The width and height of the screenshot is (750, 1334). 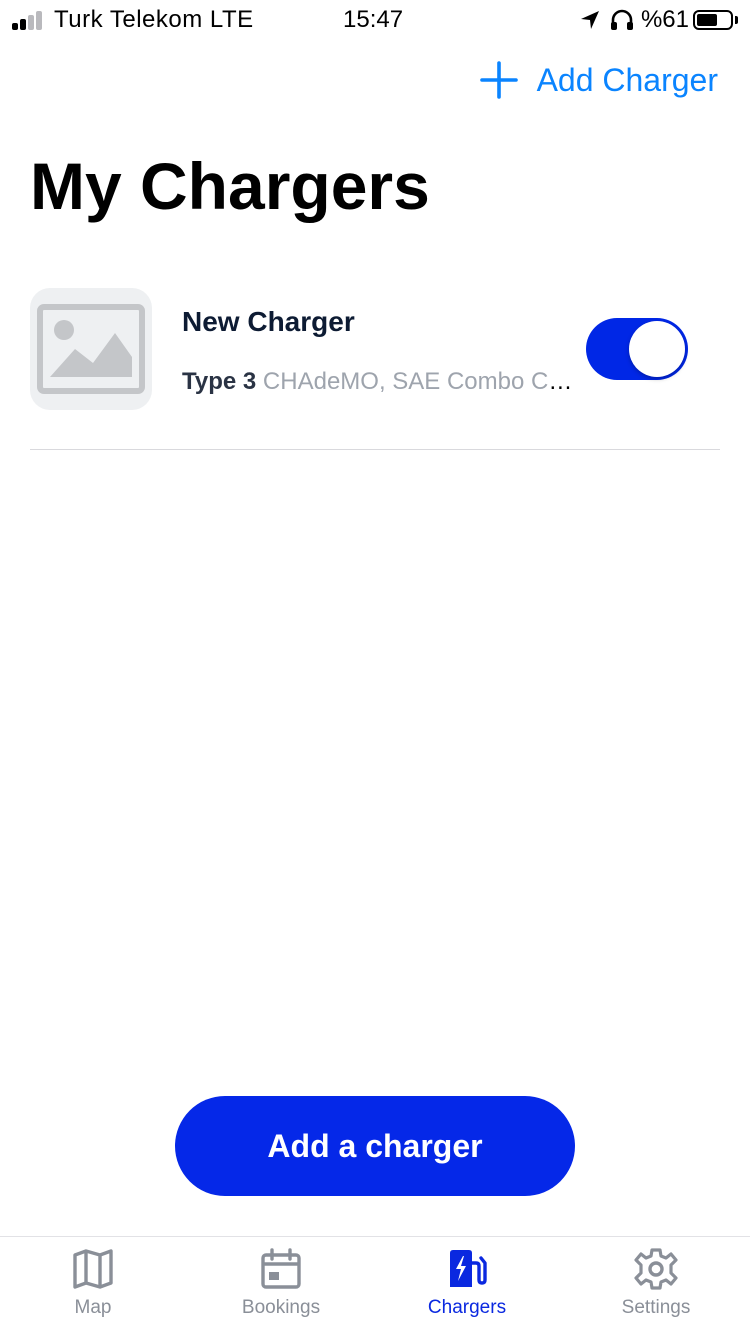 What do you see at coordinates (268, 321) in the screenshot?
I see `charger-name: New Charger` at bounding box center [268, 321].